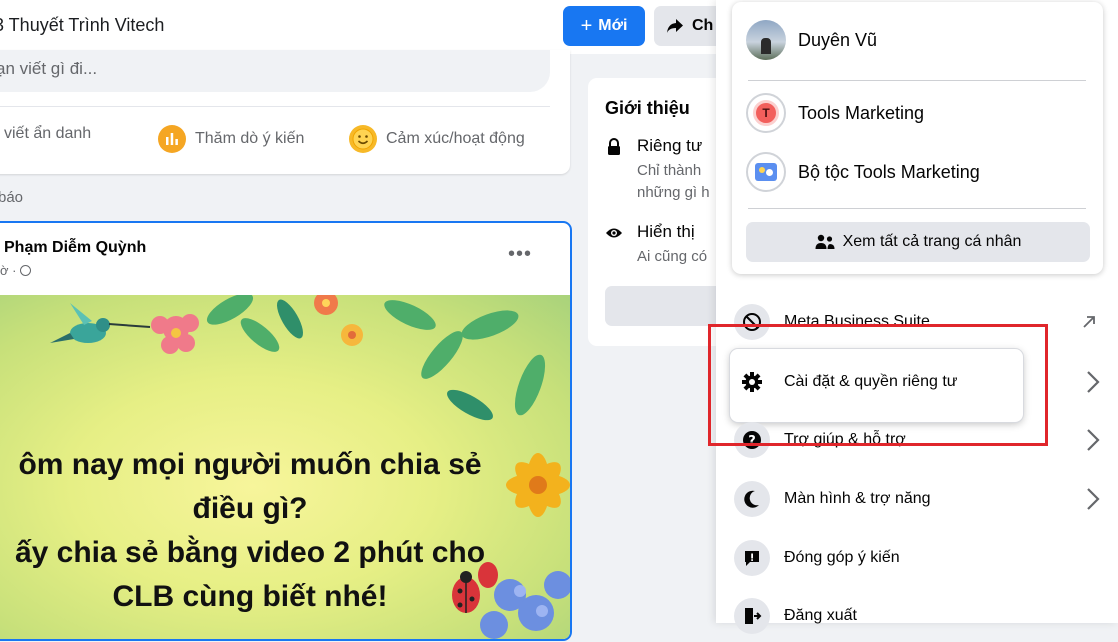  I want to click on menu-label-display-accessibility: Màn hình & trợ năng, so click(857, 498).